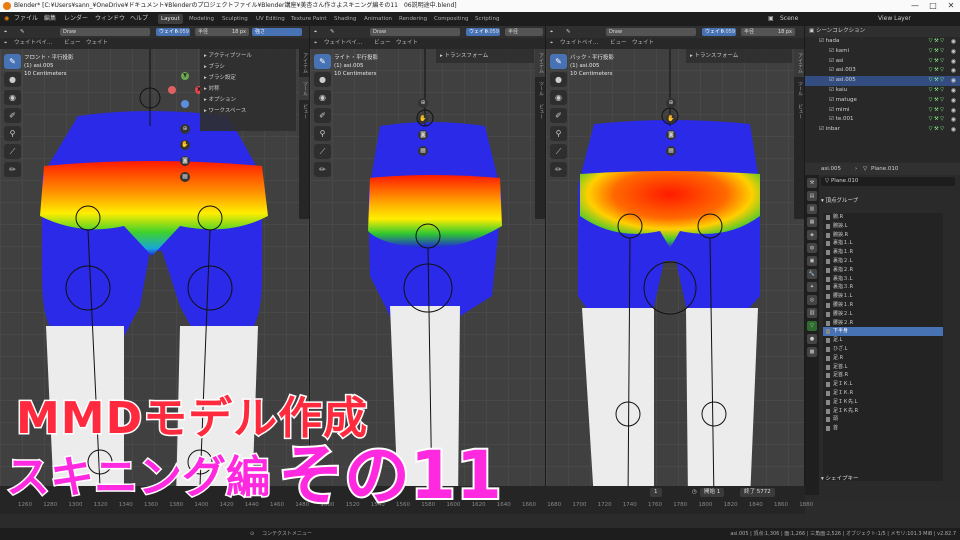 Image resolution: width=960 pixels, height=540 pixels. Describe the element at coordinates (382, 43) in the screenshot. I see `menu-view: ビュー` at that location.